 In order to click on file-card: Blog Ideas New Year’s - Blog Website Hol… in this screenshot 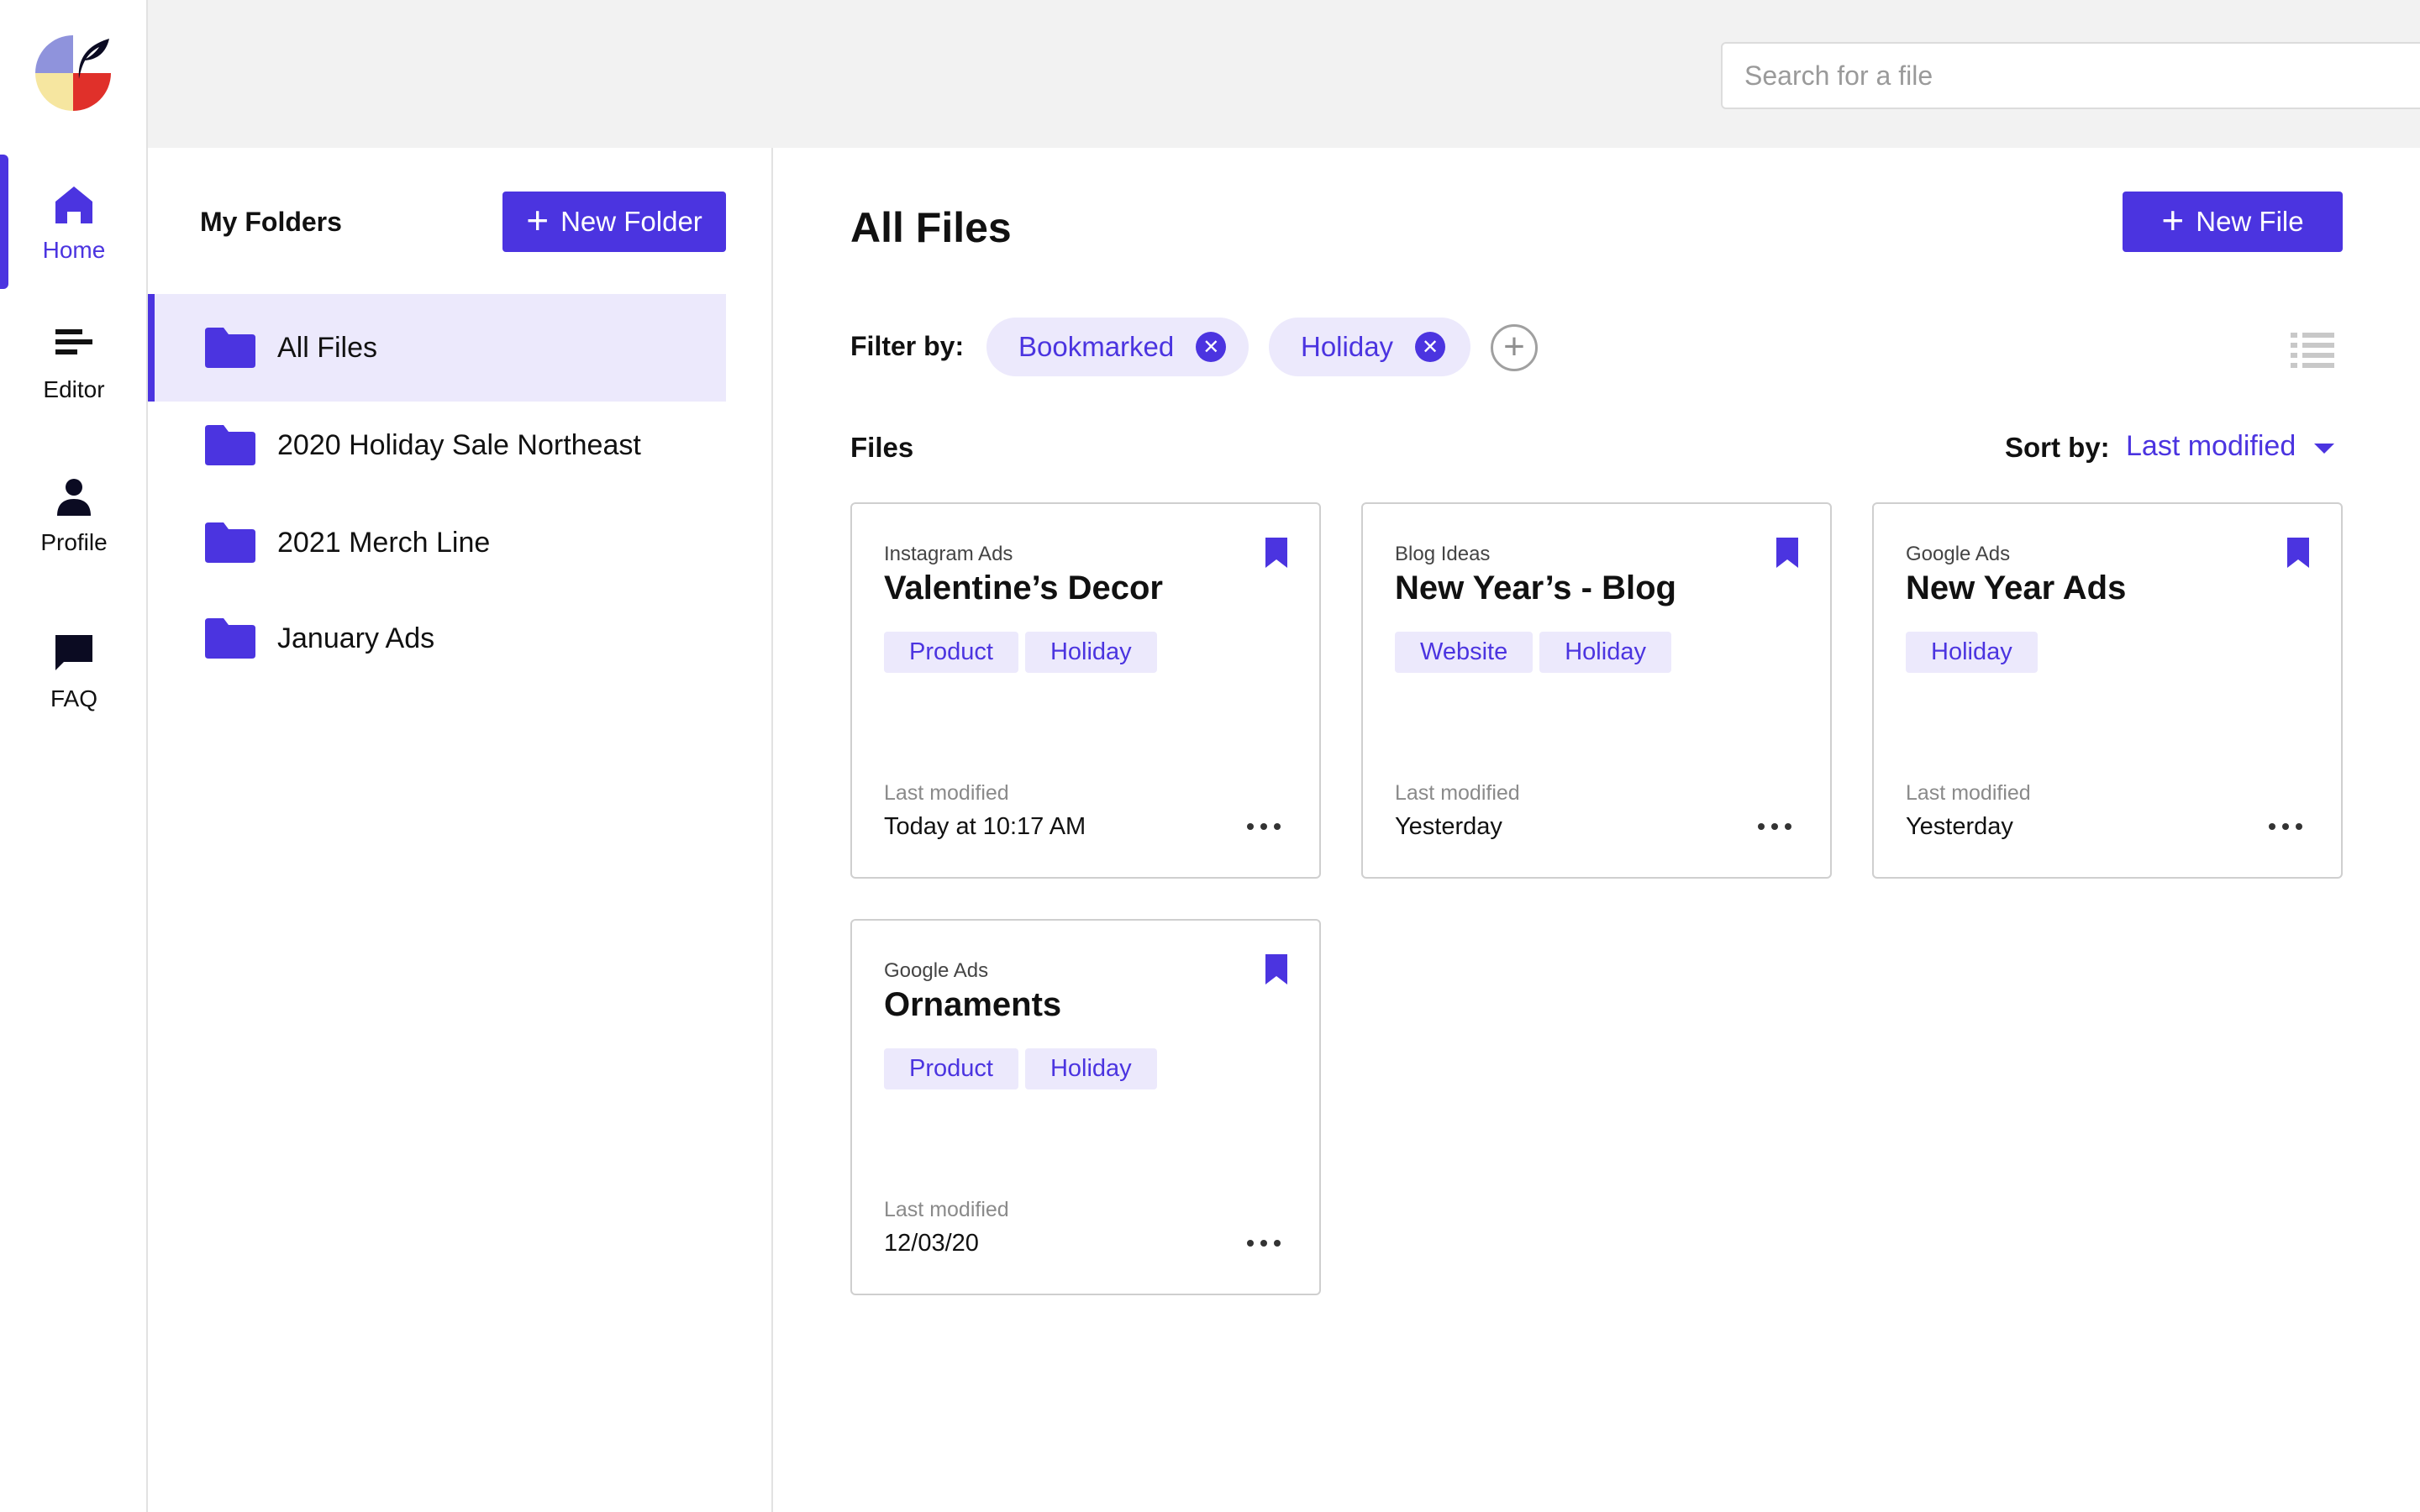, I will do `click(1596, 690)`.